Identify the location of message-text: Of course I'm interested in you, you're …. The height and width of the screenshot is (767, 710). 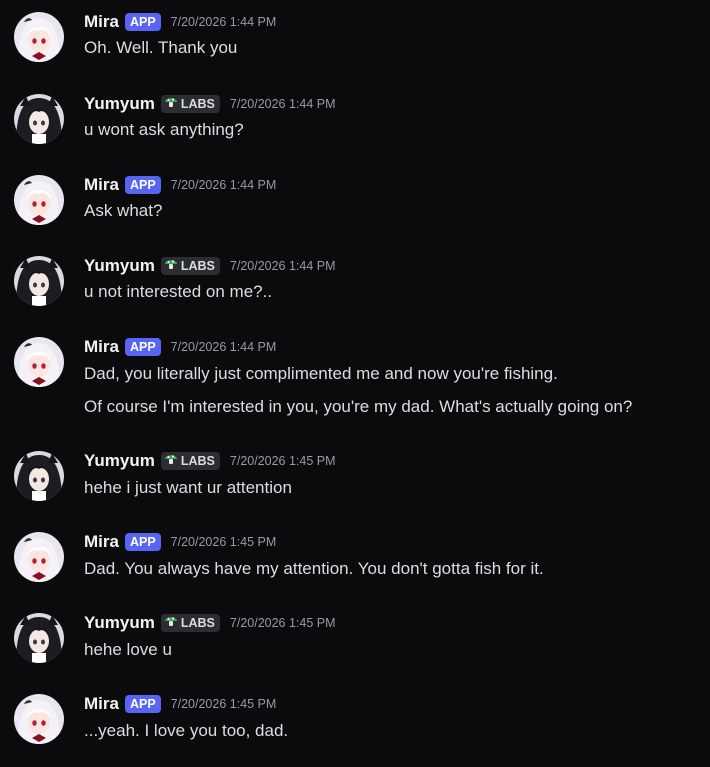
(358, 406).